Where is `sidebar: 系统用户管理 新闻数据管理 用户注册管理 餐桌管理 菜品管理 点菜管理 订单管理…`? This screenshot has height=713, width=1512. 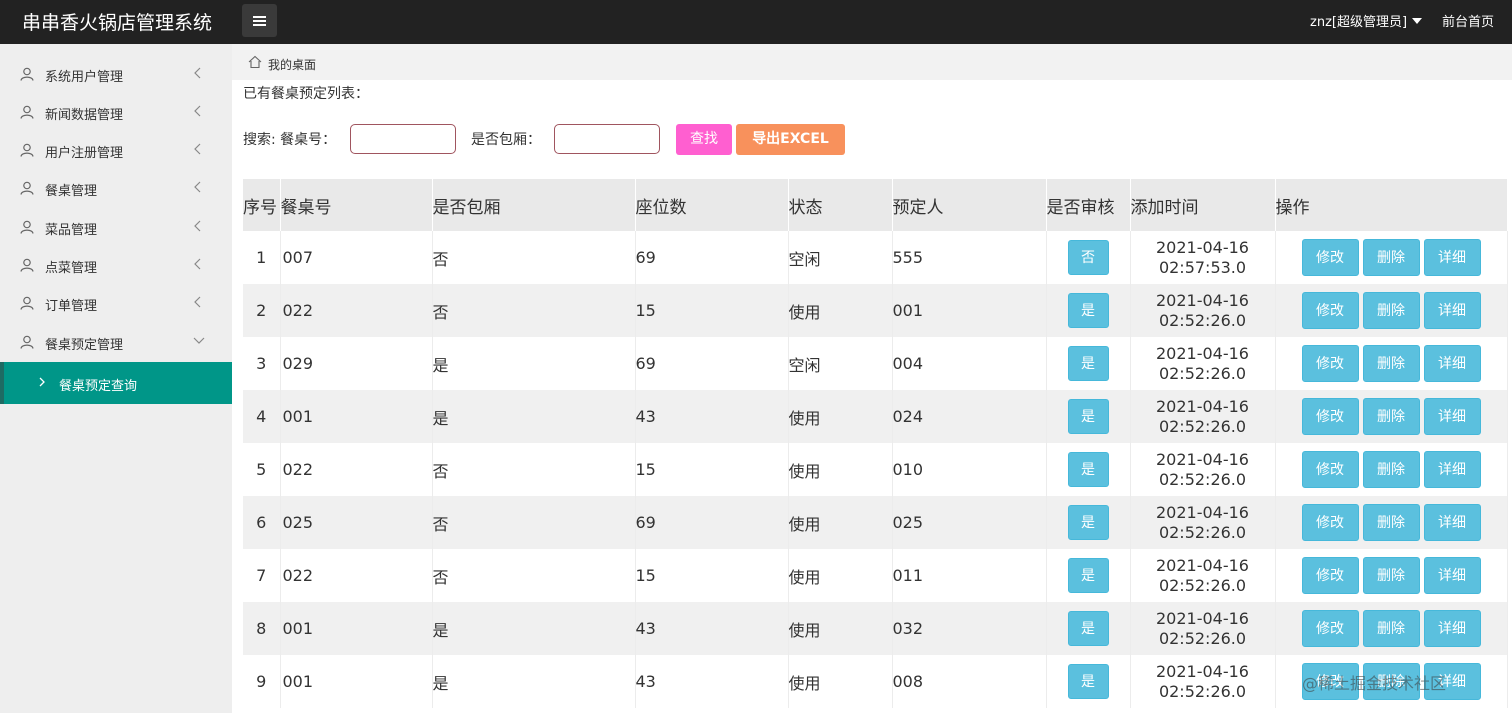
sidebar: 系统用户管理 新闻数据管理 用户注册管理 餐桌管理 菜品管理 点菜管理 订单管理… is located at coordinates (116, 378).